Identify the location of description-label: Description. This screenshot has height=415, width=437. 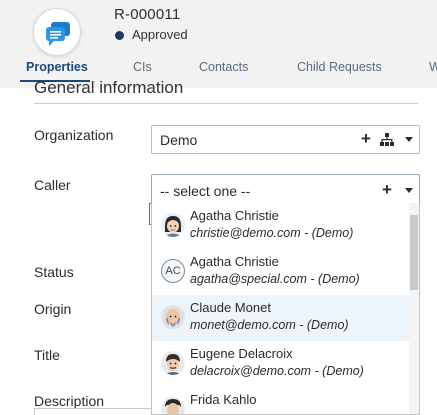
(69, 401).